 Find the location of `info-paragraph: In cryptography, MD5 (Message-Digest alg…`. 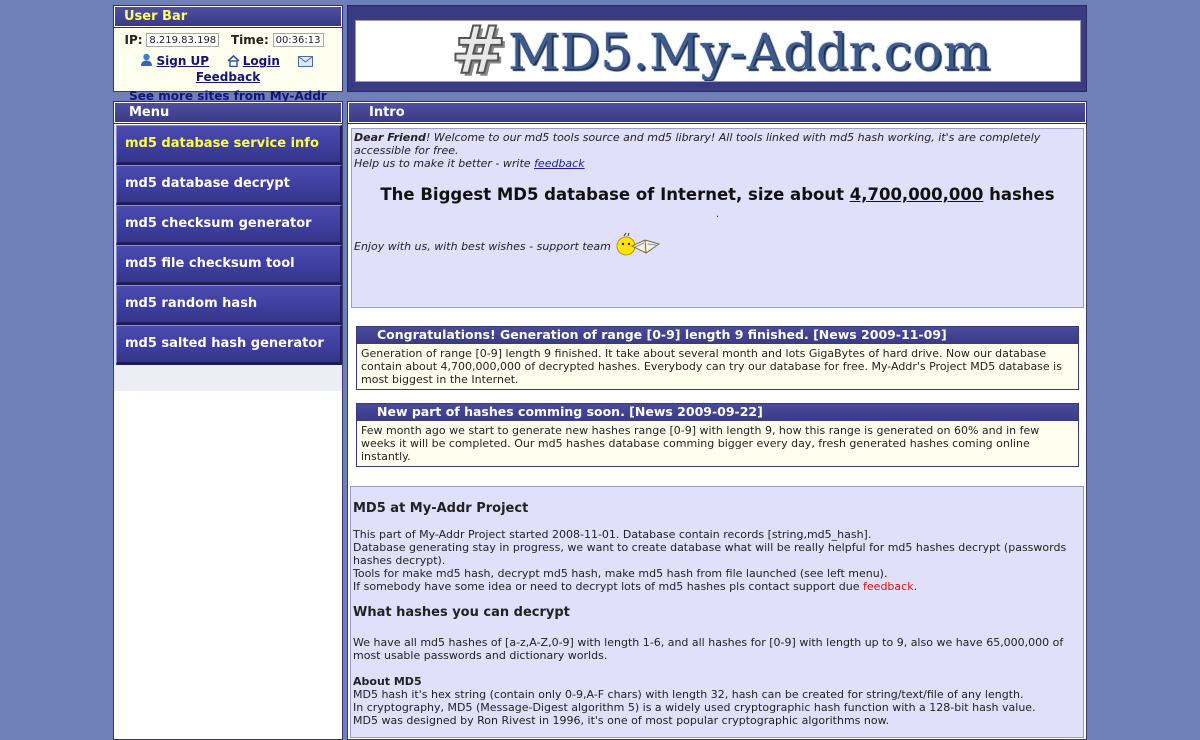

info-paragraph: In cryptography, MD5 (Message-Digest alg… is located at coordinates (694, 707).